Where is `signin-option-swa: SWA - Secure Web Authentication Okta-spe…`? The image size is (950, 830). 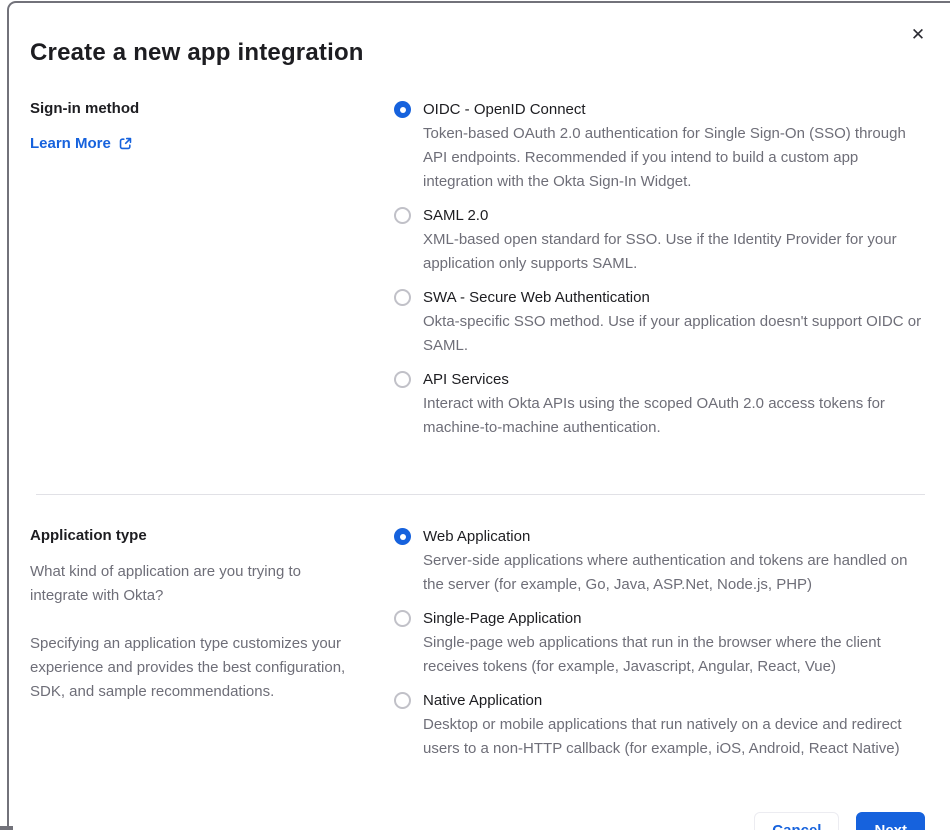
signin-option-swa: SWA - Secure Web Authentication Okta-spe… is located at coordinates (659, 322).